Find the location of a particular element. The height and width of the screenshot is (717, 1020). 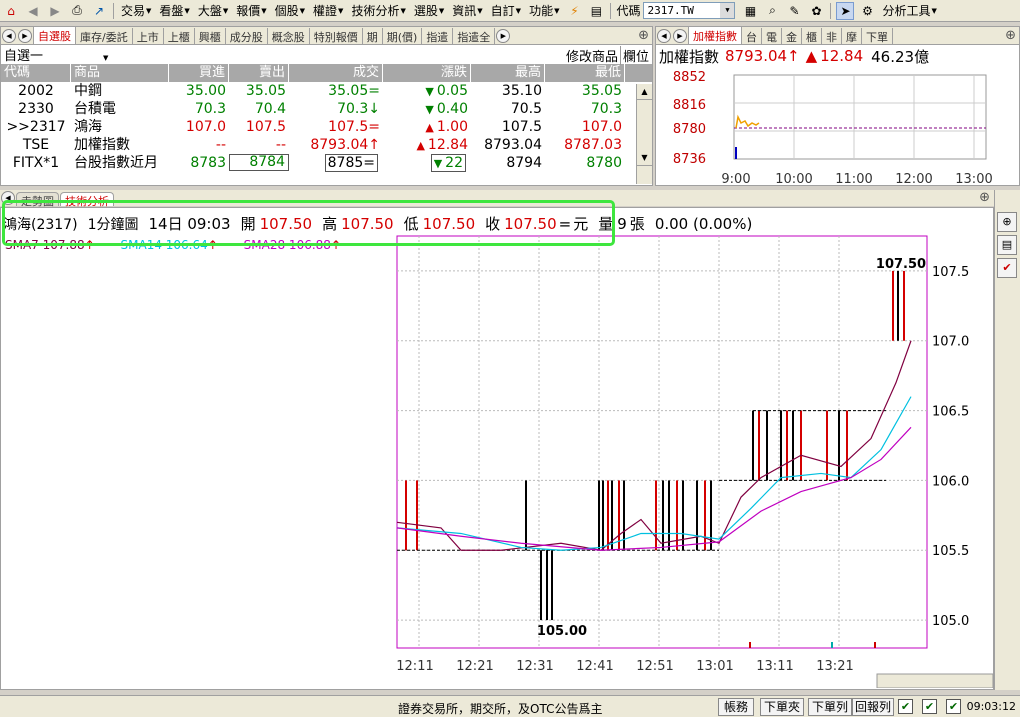

row-change: ▲ 12.84 is located at coordinates (427, 145).